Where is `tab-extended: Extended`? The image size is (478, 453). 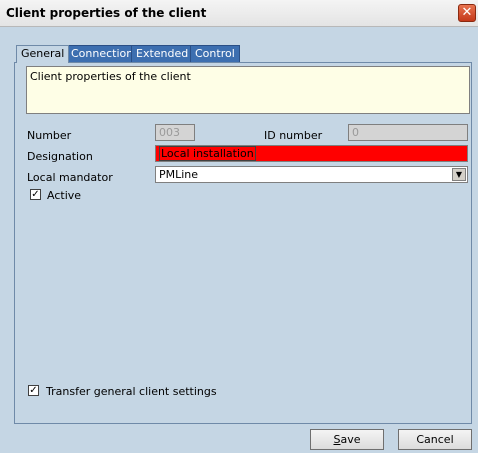 tab-extended: Extended is located at coordinates (162, 53).